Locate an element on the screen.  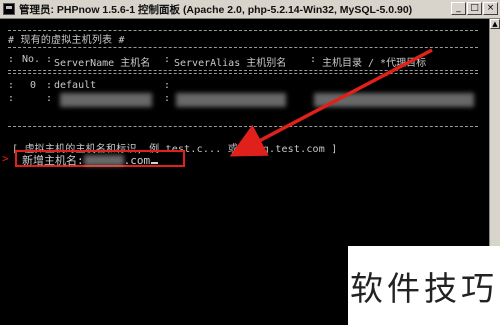
scroll-up-icon: ▲ is located at coordinates (495, 24).